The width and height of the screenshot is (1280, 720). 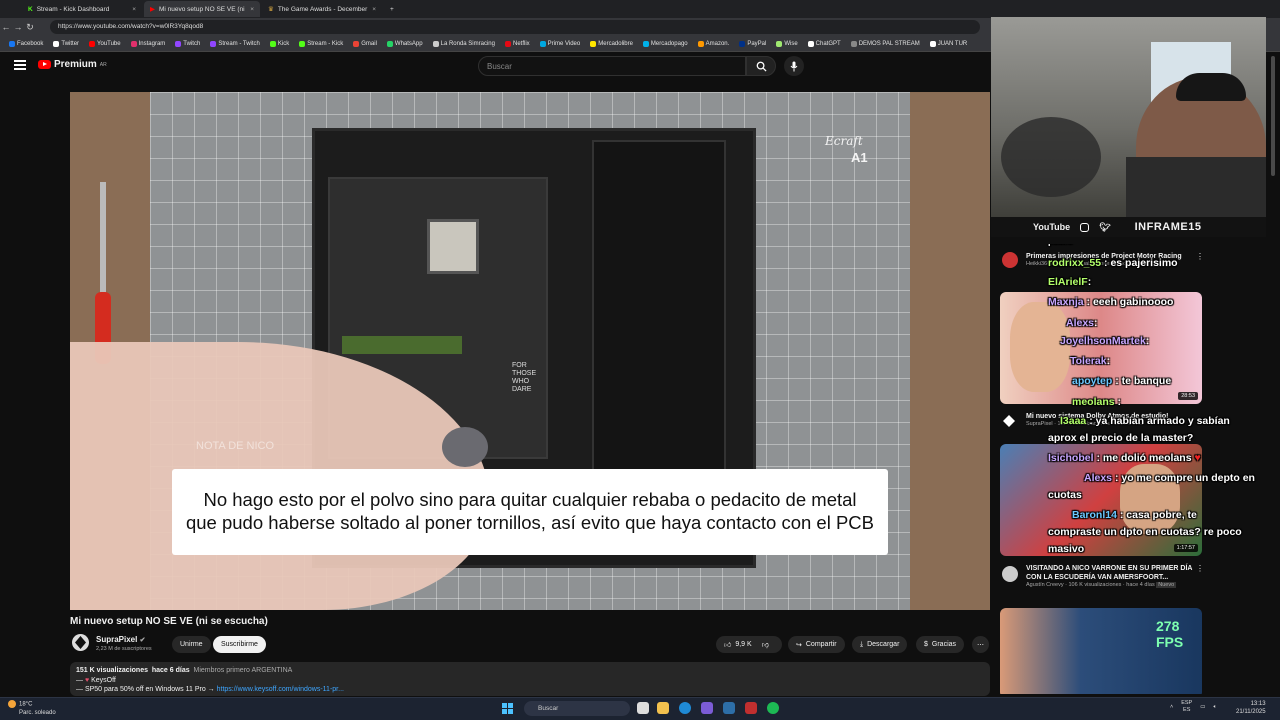 What do you see at coordinates (124, 649) in the screenshot?
I see `subscriber-count: 2,23 M de suscriptores` at bounding box center [124, 649].